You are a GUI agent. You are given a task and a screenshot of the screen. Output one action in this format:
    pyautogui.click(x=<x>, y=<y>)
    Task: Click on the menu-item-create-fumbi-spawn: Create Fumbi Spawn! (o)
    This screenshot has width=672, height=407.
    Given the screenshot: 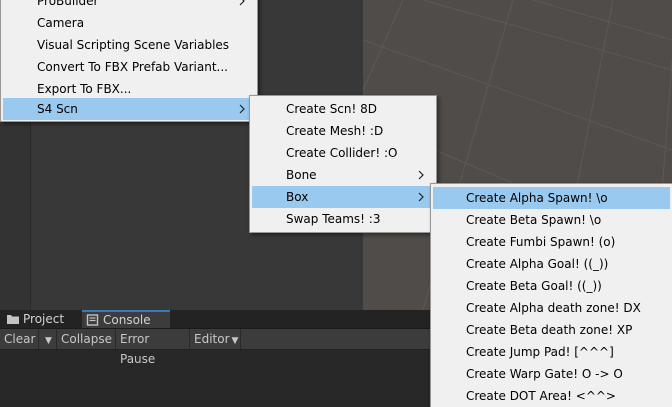 What is the action you would take?
    pyautogui.click(x=551, y=242)
    